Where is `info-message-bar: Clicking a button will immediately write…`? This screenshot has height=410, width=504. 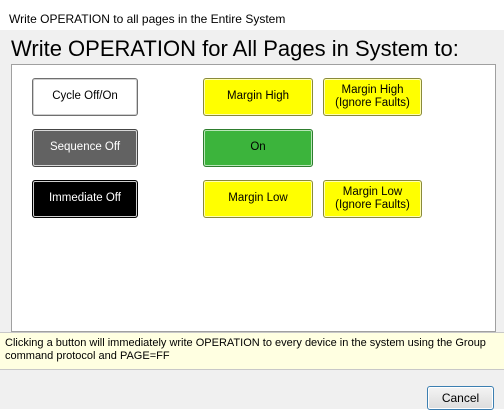
info-message-bar: Clicking a button will immediately write… is located at coordinates (252, 351).